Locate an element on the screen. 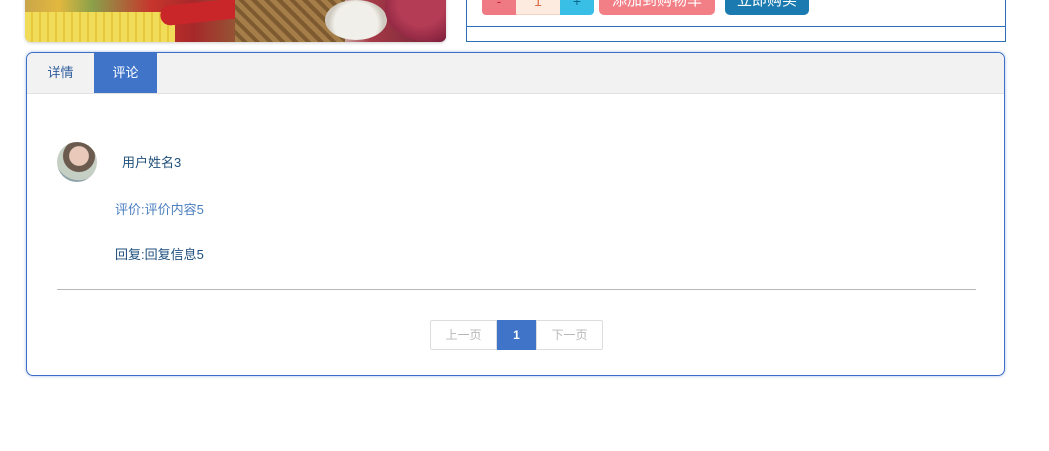  pagination: 上一页 1 下一页 is located at coordinates (516, 335).